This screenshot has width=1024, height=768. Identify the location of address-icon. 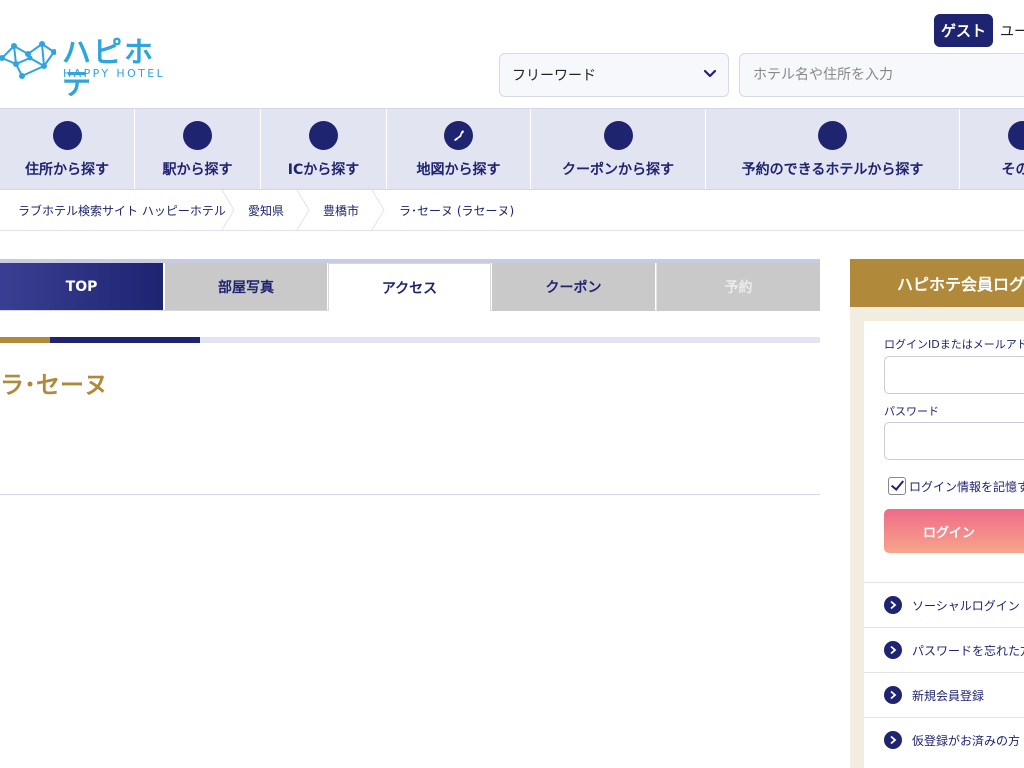
(67, 135).